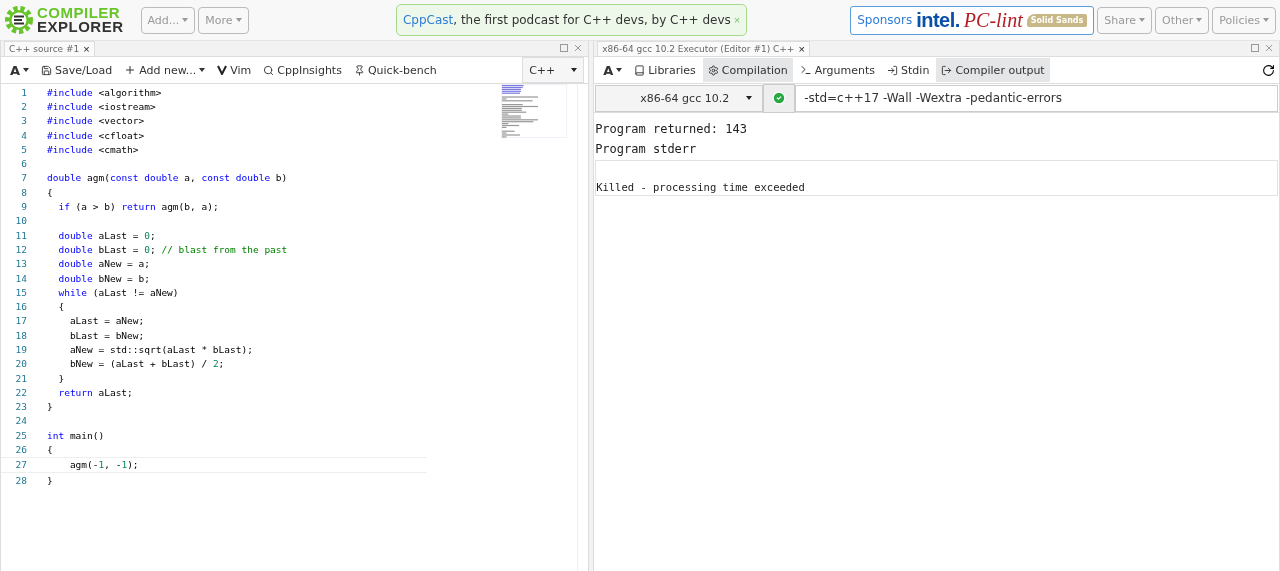 The width and height of the screenshot is (1280, 571). I want to click on line-number: 8, so click(24, 192).